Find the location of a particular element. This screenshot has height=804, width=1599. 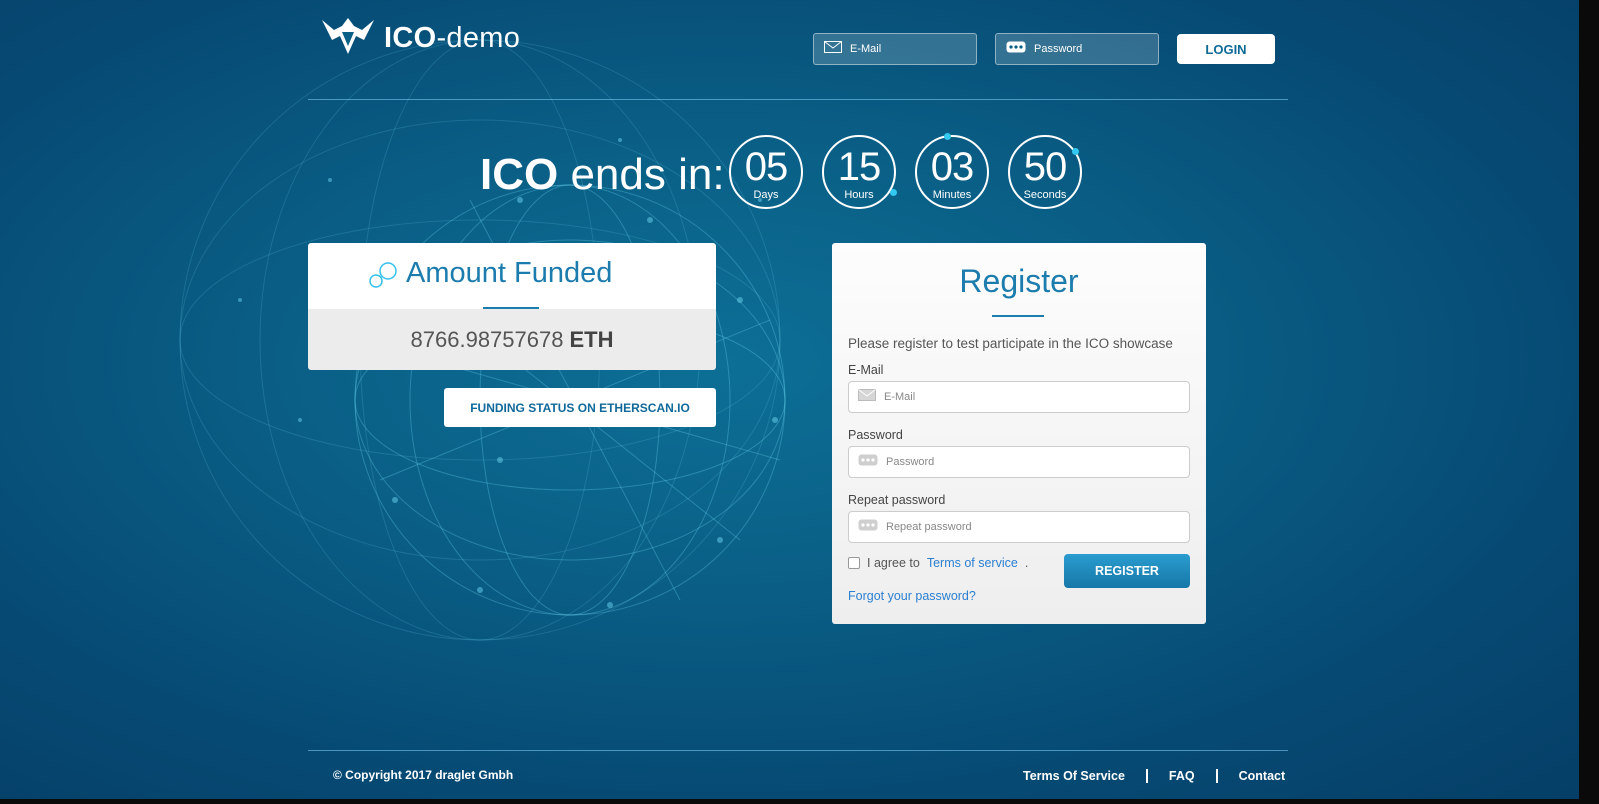

header-password-input: Password is located at coordinates (1077, 49).